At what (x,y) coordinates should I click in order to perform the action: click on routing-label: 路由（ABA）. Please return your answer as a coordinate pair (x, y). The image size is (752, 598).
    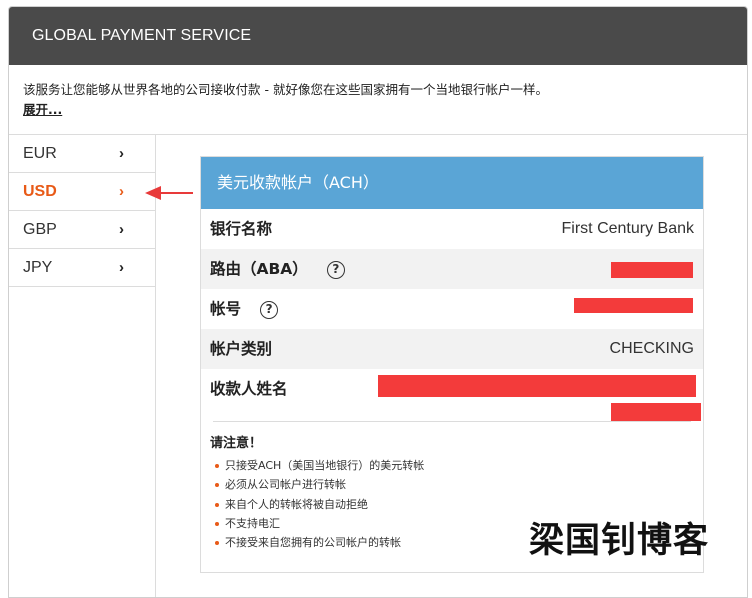
    Looking at the image, I should click on (259, 269).